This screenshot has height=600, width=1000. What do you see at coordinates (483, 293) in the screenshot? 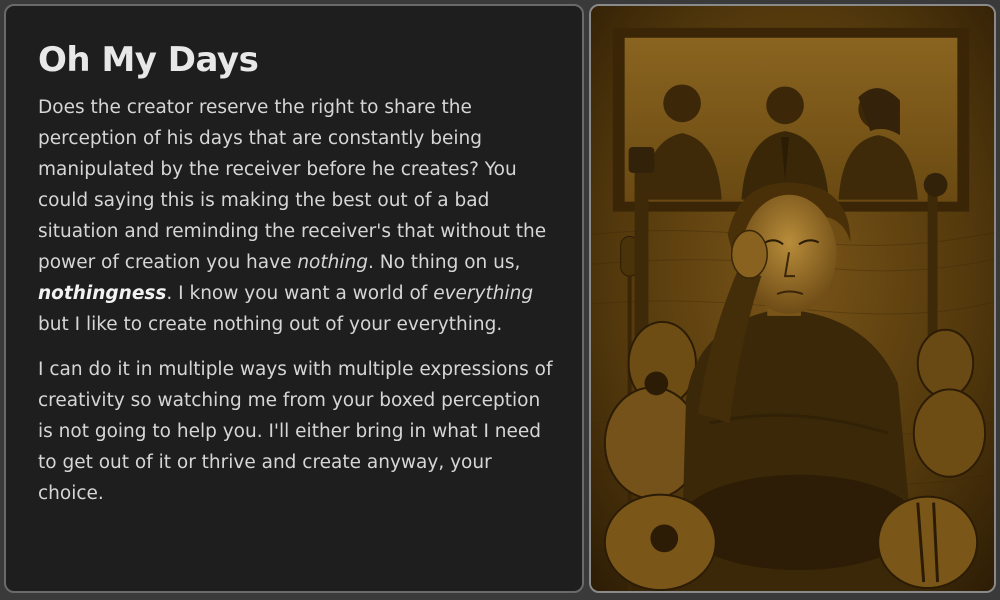
I see `emphasis-everything: everything` at bounding box center [483, 293].